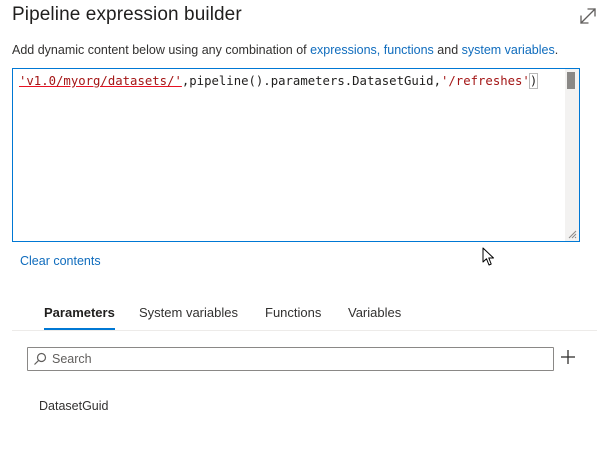 This screenshot has height=451, width=614. What do you see at coordinates (508, 50) in the screenshot?
I see `system-variables-link: system variables` at bounding box center [508, 50].